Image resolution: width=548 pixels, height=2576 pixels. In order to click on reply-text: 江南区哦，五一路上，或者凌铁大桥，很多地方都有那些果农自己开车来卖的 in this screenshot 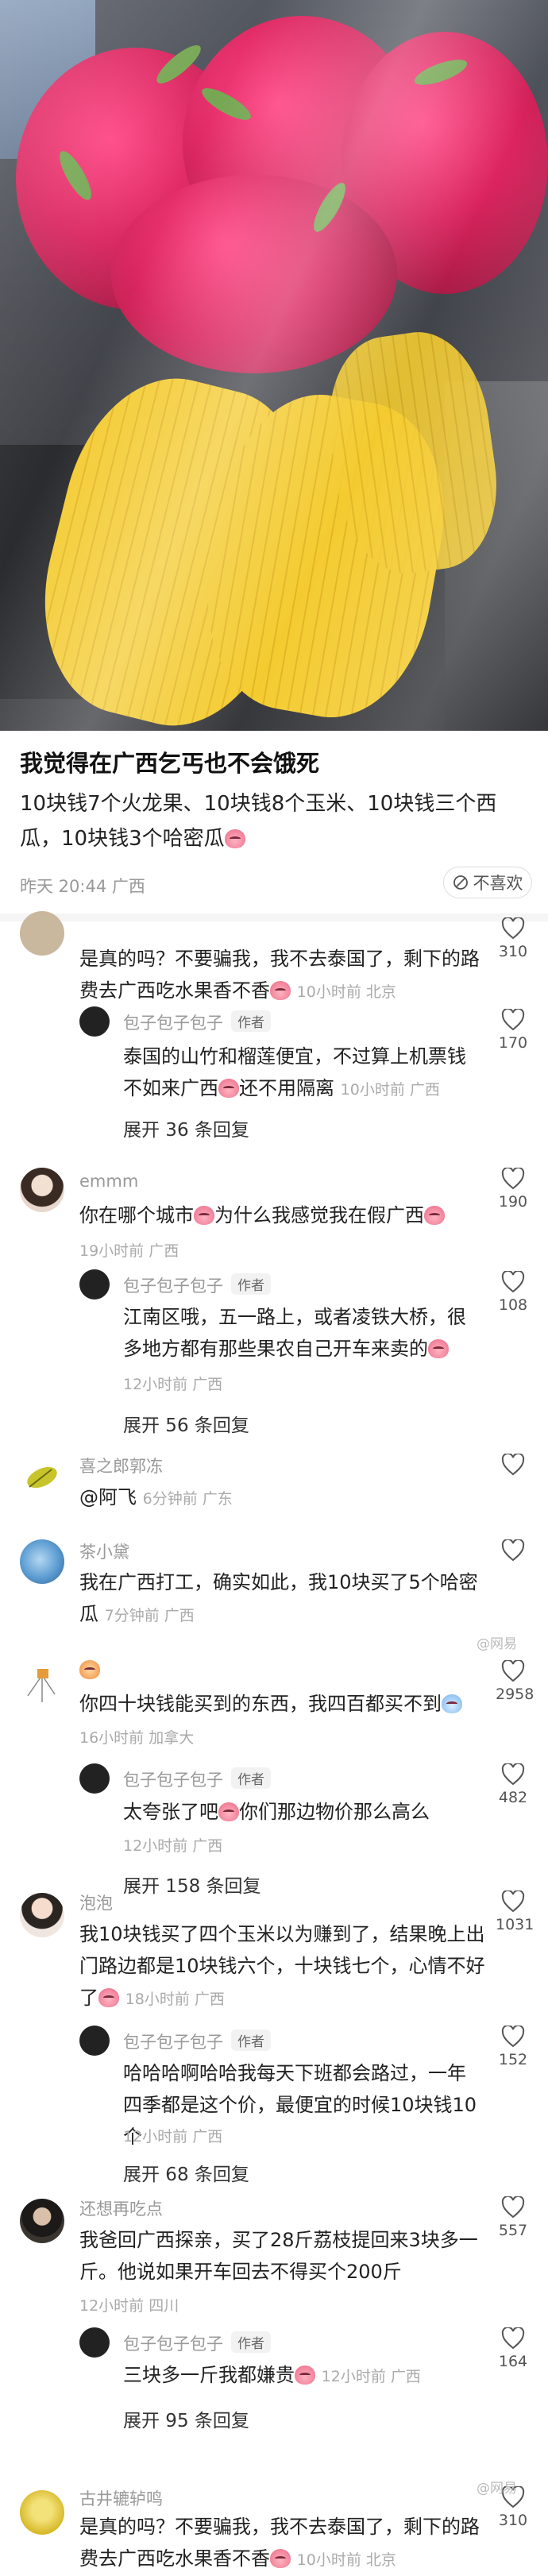, I will do `click(301, 1333)`.